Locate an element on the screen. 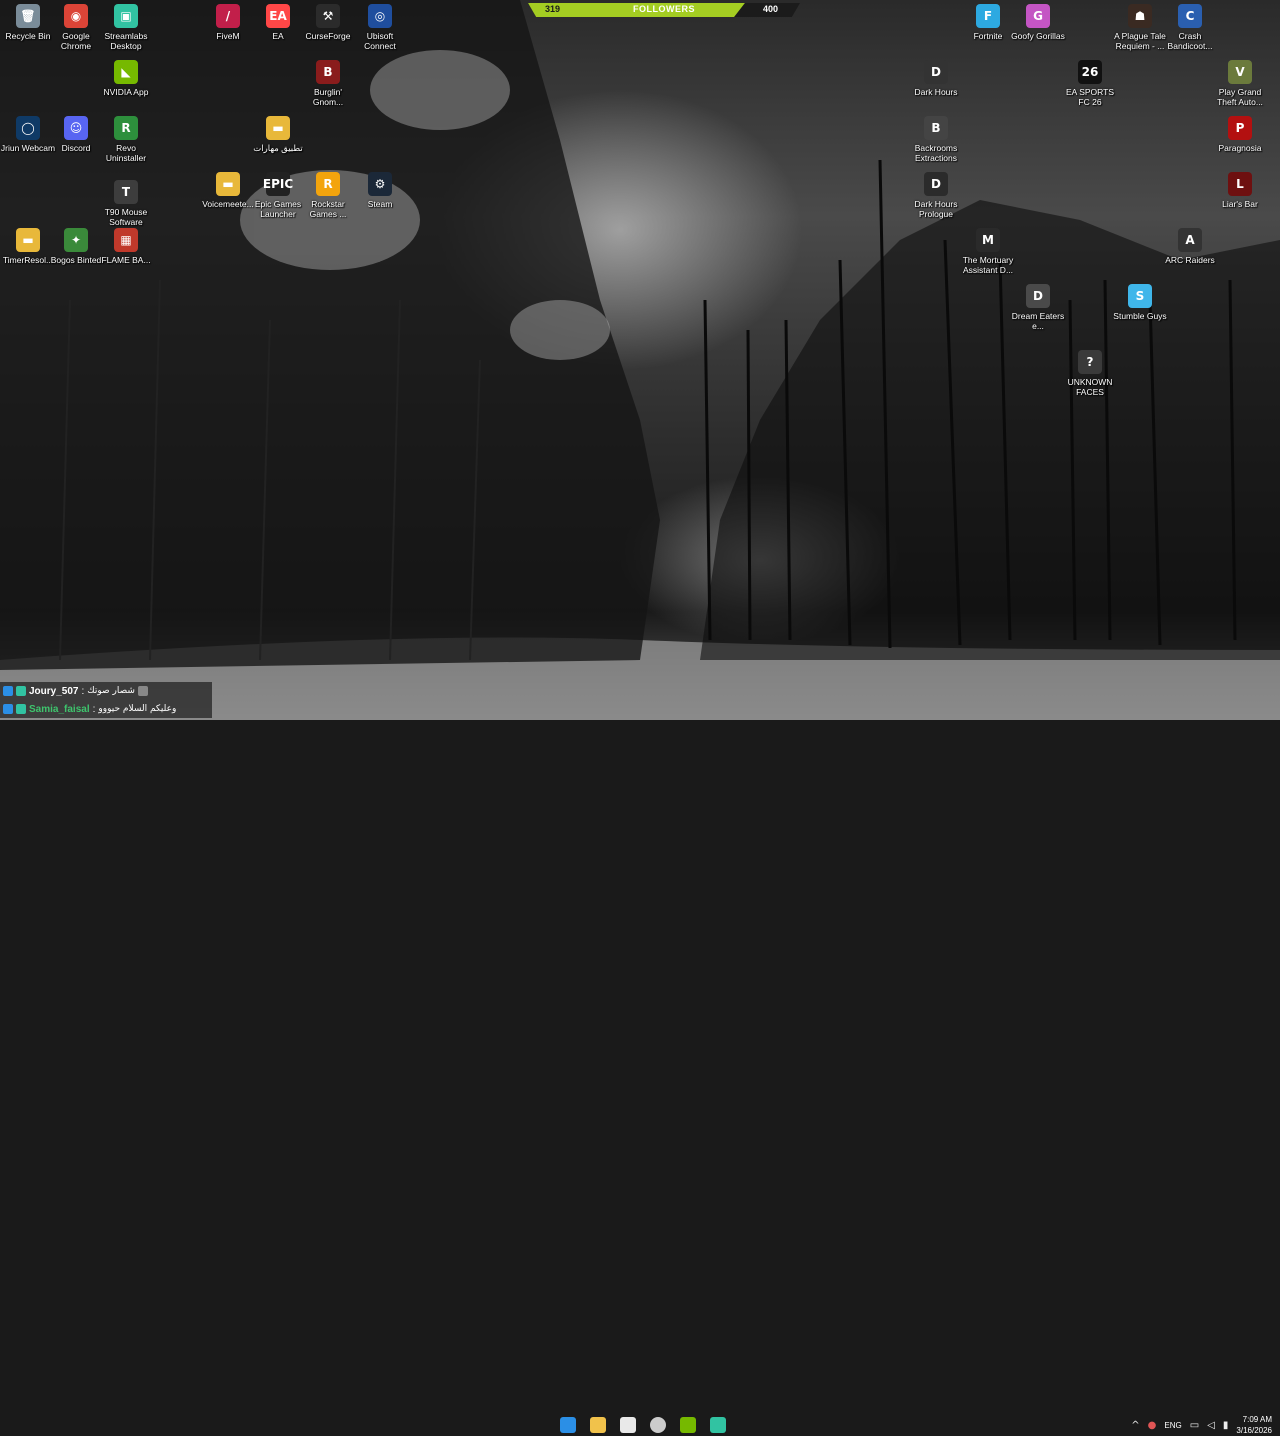 The image size is (1280, 1436). shortcut-icon: R is located at coordinates (126, 128).